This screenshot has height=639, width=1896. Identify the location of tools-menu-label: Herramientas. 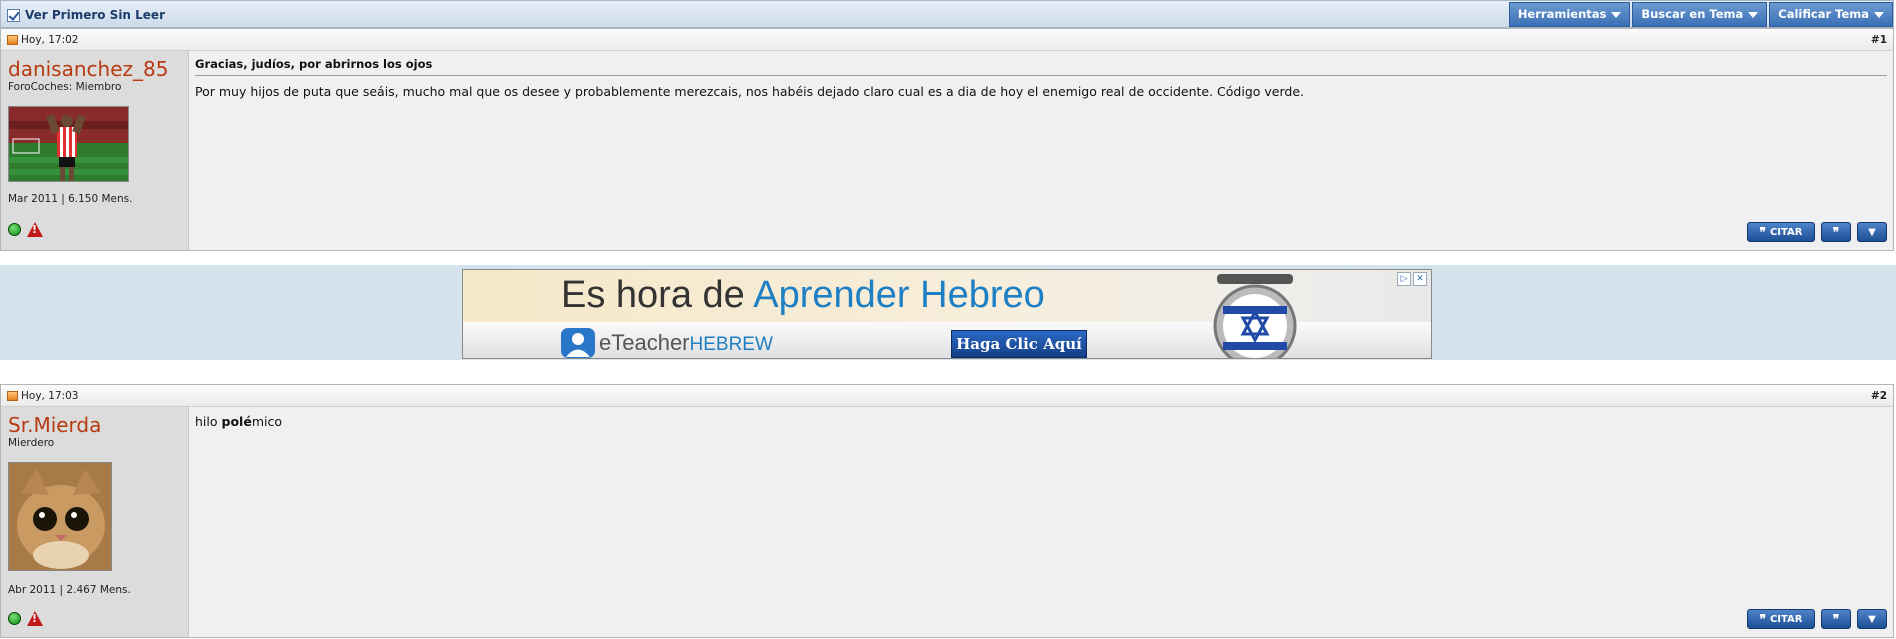
(1562, 14).